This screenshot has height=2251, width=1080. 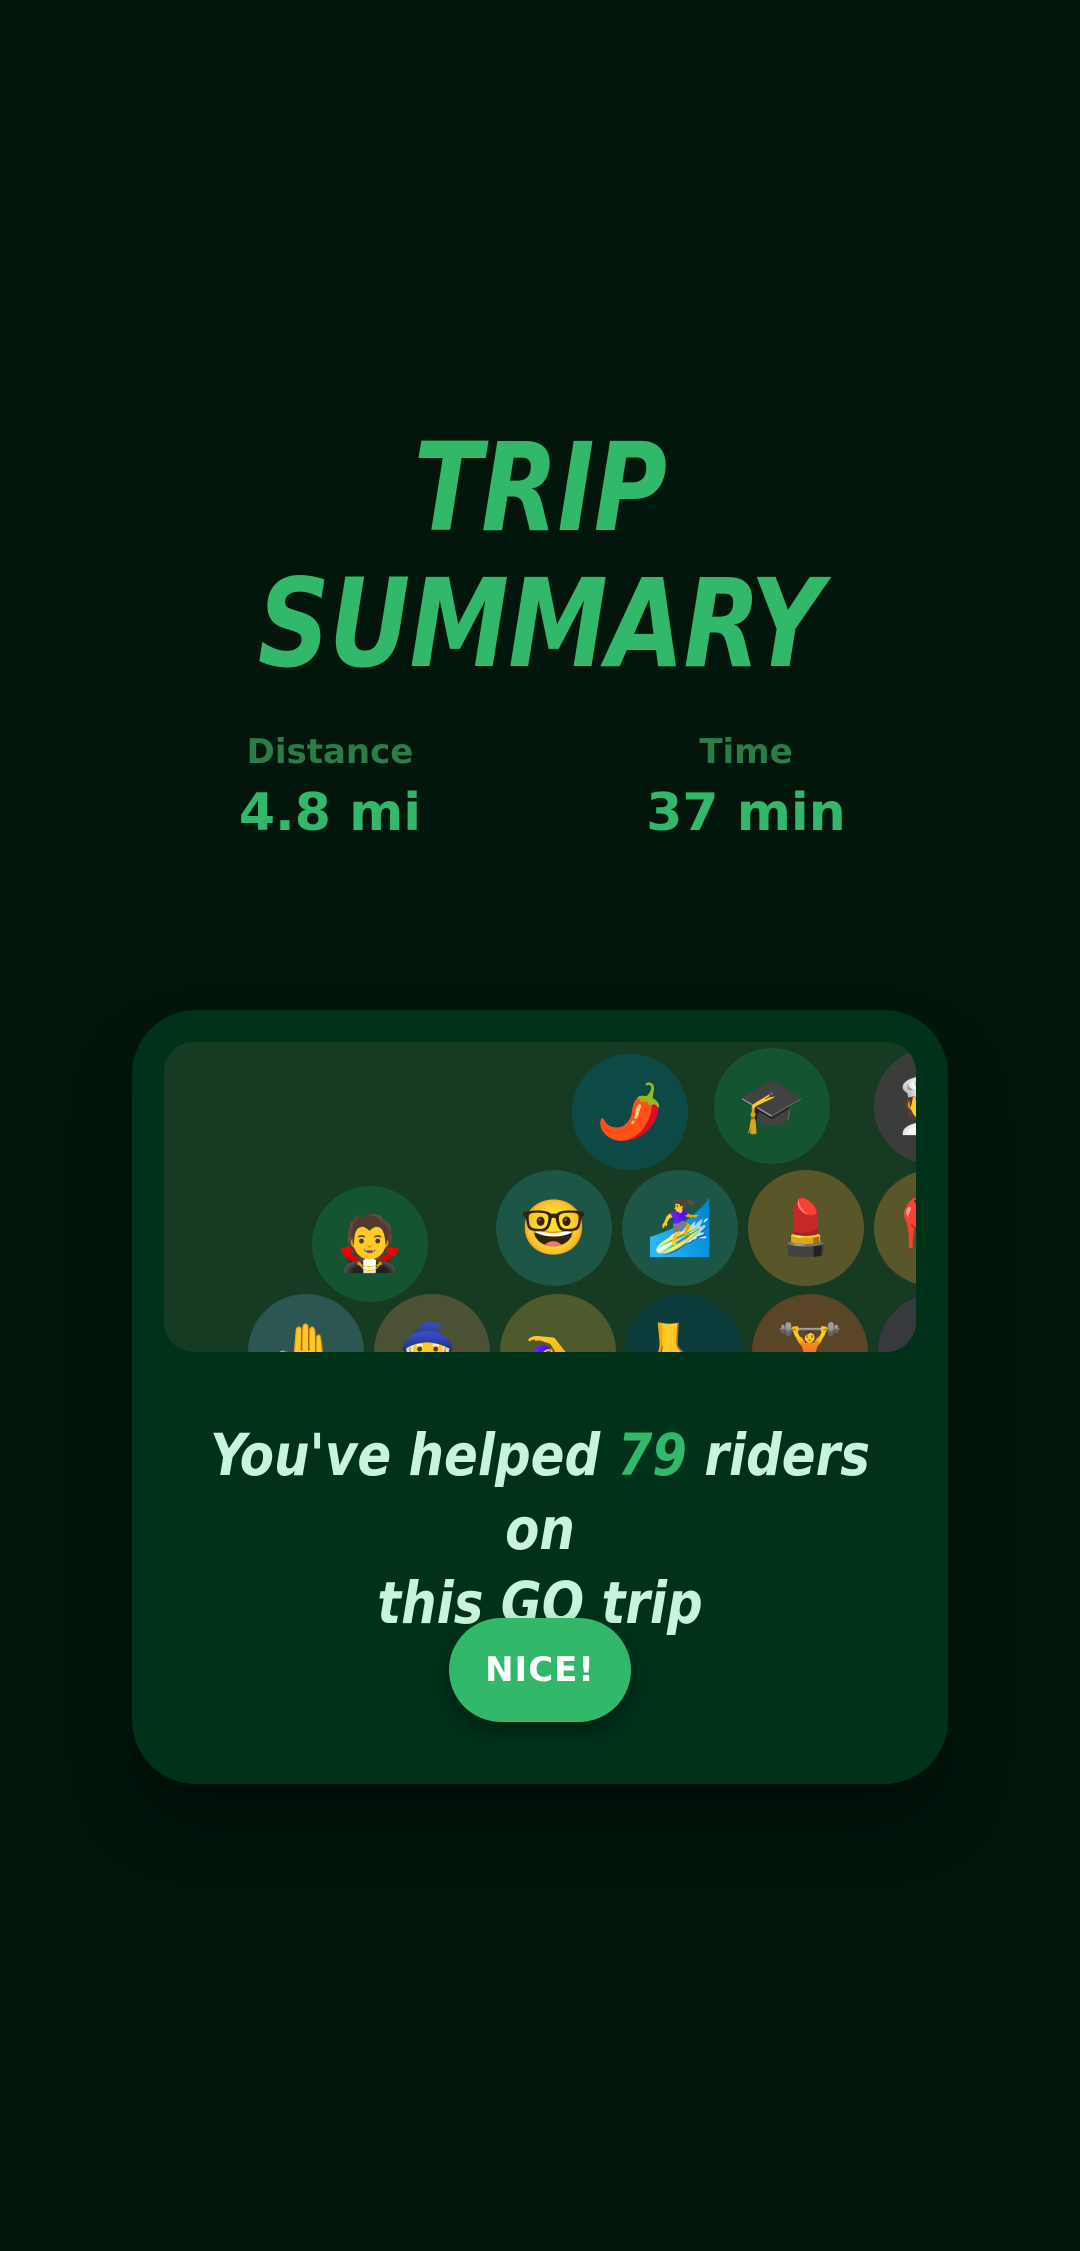 I want to click on hot-pepper-icon: 🌶️, so click(x=630, y=1112).